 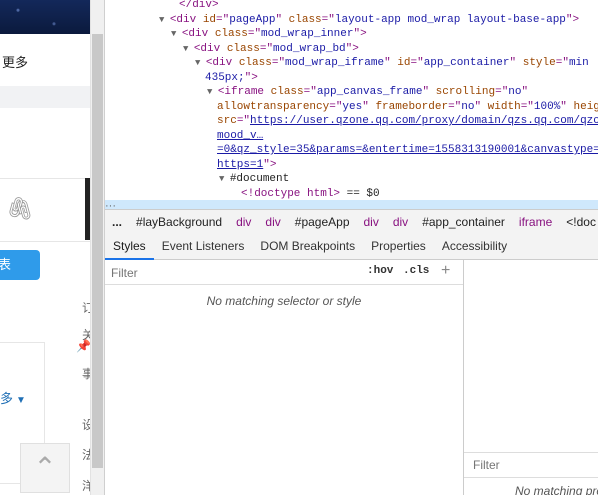 What do you see at coordinates (45, 17) in the screenshot?
I see `header-banner` at bounding box center [45, 17].